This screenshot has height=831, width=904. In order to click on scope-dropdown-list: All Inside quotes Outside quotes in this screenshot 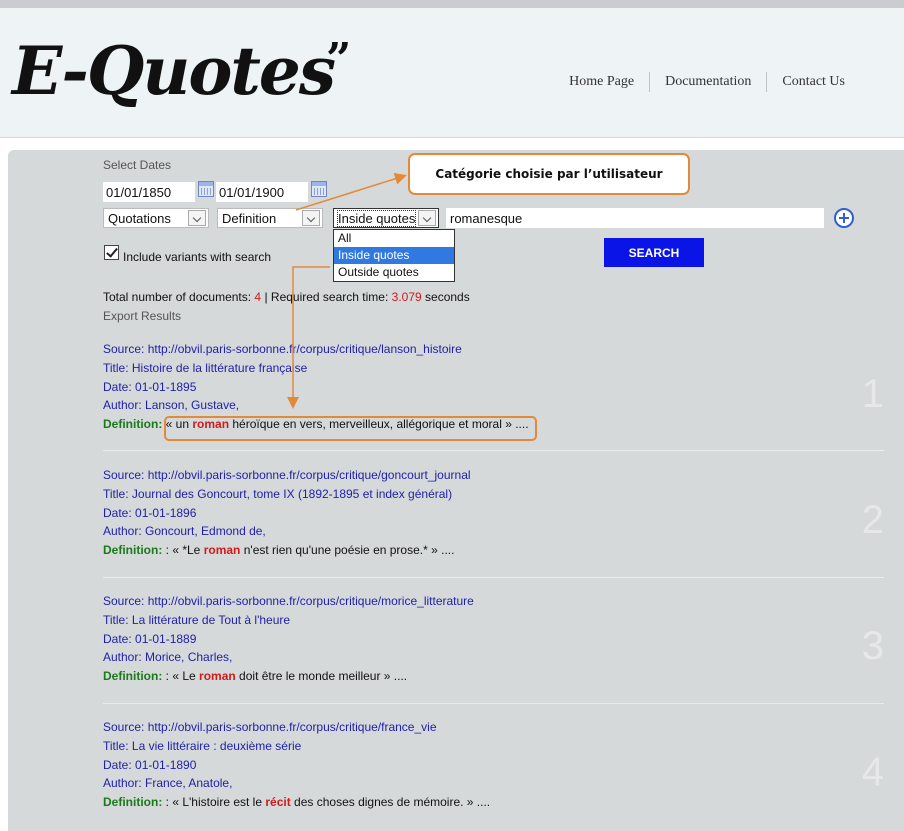, I will do `click(394, 255)`.